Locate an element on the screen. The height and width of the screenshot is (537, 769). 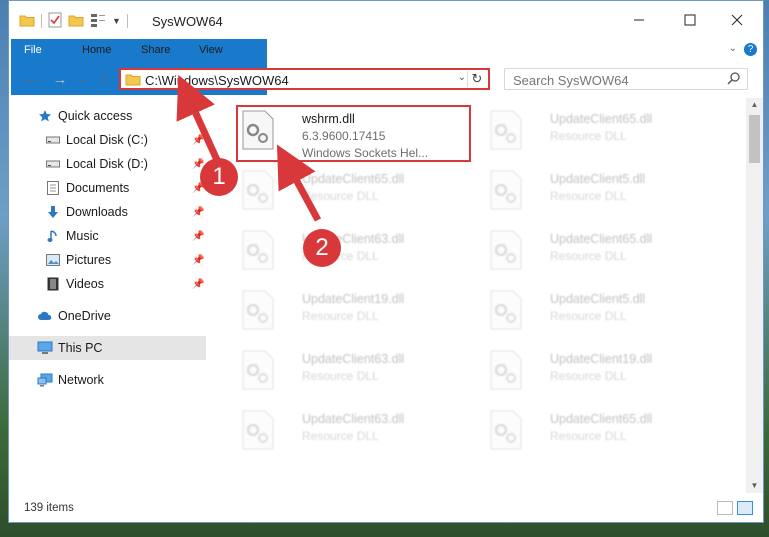
tiles-view-icon is located at coordinates (745, 508).